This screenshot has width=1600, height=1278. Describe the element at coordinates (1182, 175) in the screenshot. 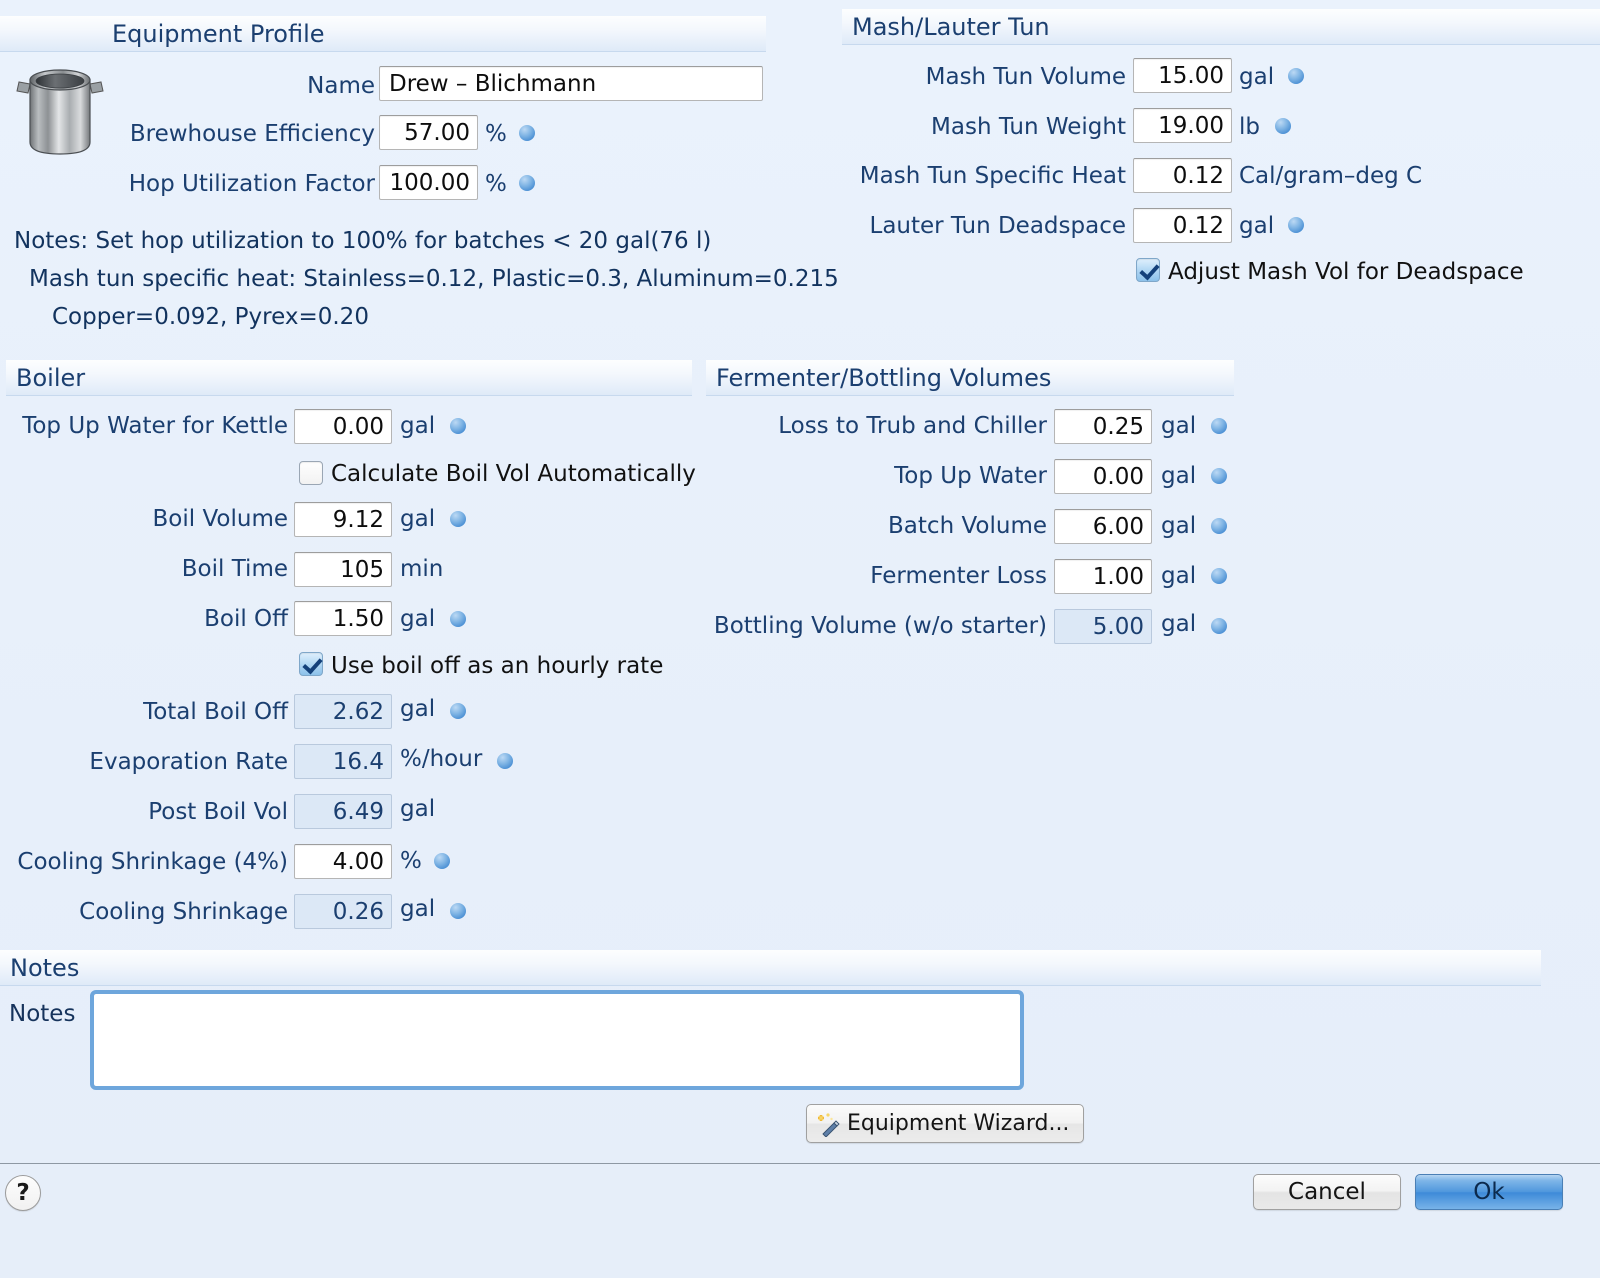

I see `mash-tun-specific-heat-input: 0.12` at that location.